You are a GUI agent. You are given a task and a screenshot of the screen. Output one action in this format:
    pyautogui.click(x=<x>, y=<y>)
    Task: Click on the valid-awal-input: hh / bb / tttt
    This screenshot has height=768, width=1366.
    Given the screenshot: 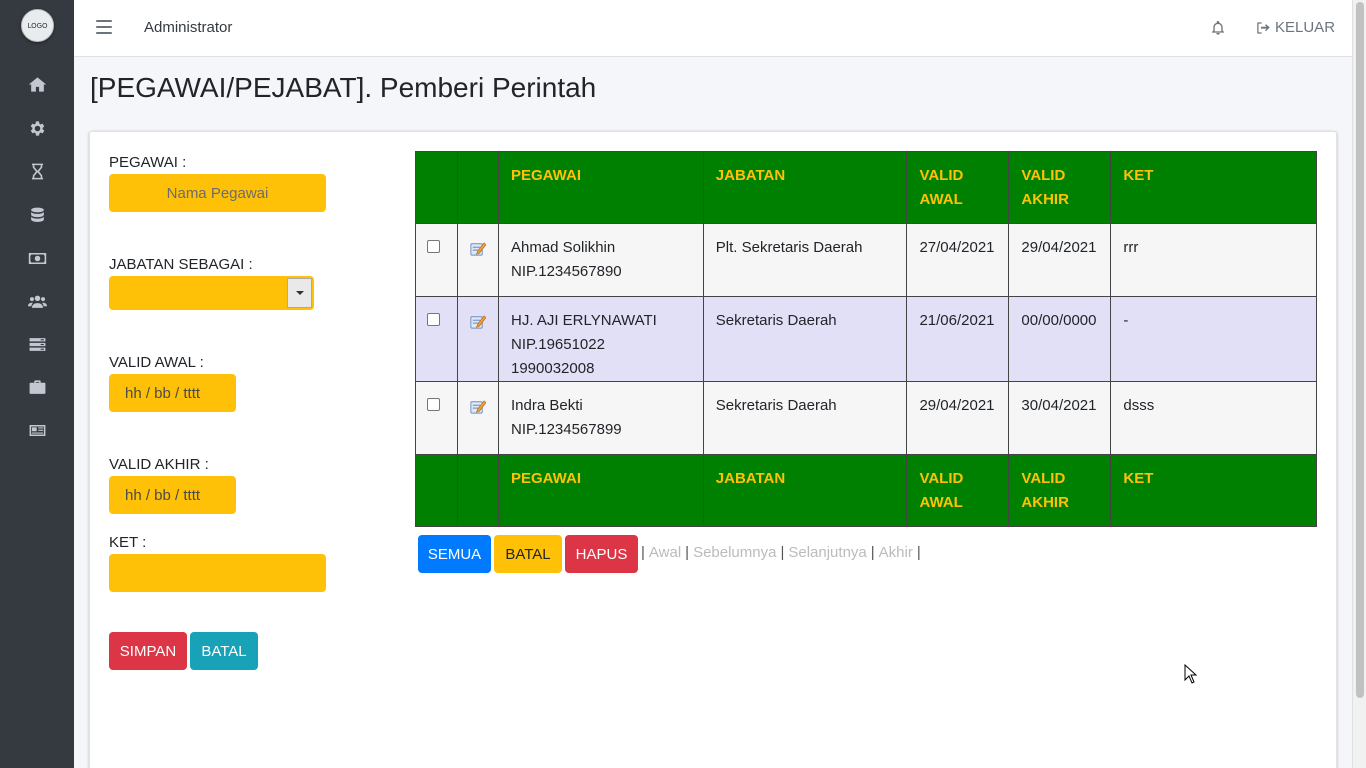 What is the action you would take?
    pyautogui.click(x=172, y=393)
    